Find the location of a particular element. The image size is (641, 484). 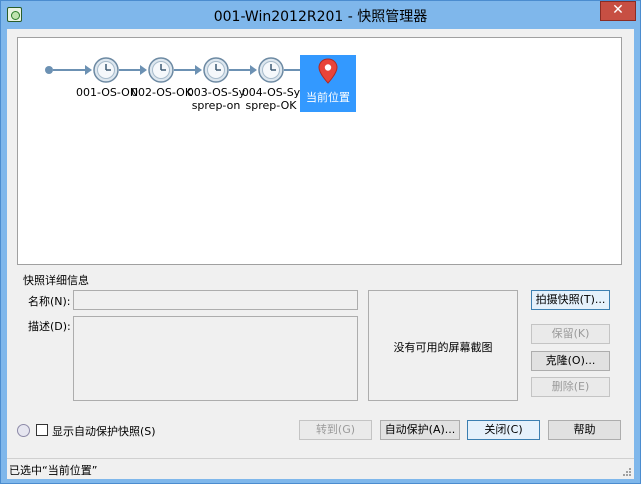

status-bar: 已选中“当前位置” is located at coordinates (320, 468).